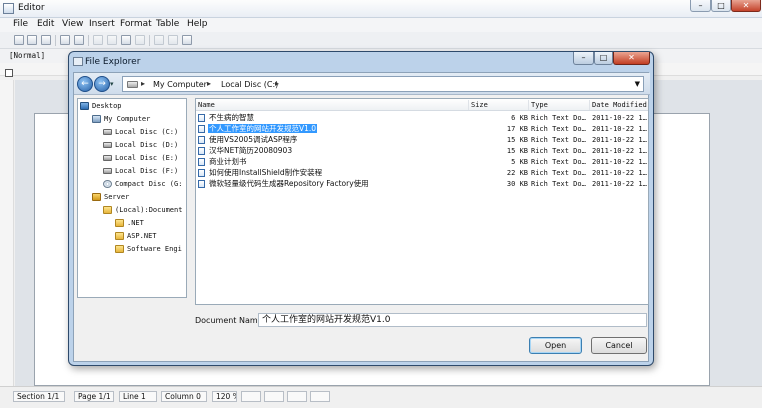 This screenshot has height=408, width=762. Describe the element at coordinates (101, 106) in the screenshot. I see `tree-item-desktop: Desktop` at that location.